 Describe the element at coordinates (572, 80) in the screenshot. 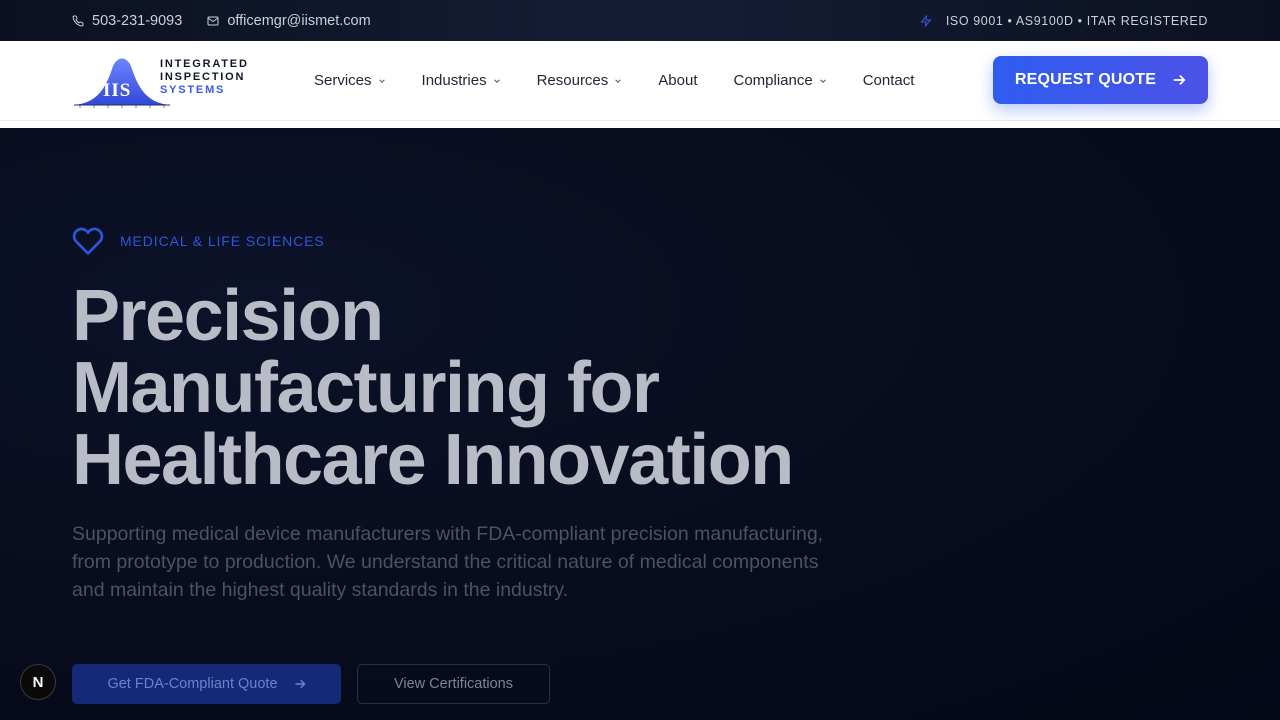

I see `nav-label: Resources` at that location.